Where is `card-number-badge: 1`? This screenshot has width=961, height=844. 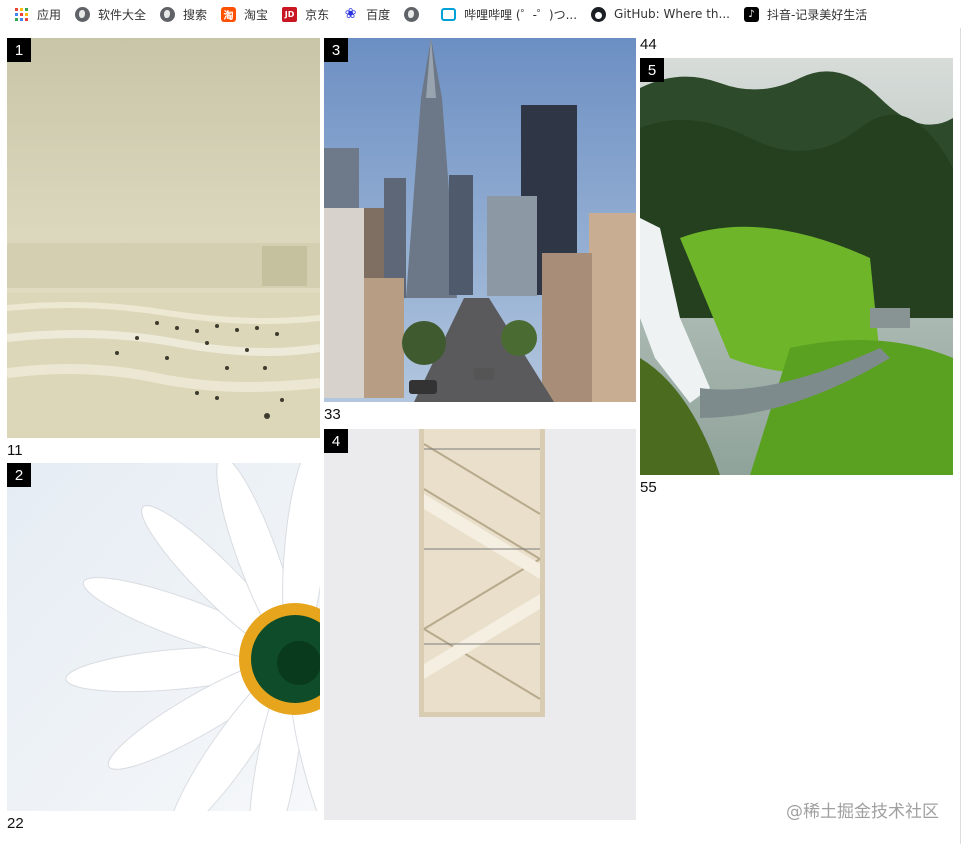
card-number-badge: 1 is located at coordinates (19, 50).